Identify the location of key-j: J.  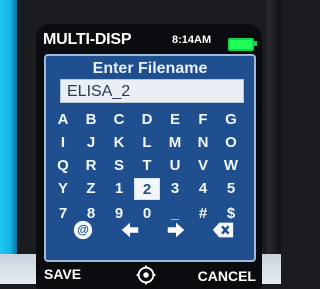
(91, 142).